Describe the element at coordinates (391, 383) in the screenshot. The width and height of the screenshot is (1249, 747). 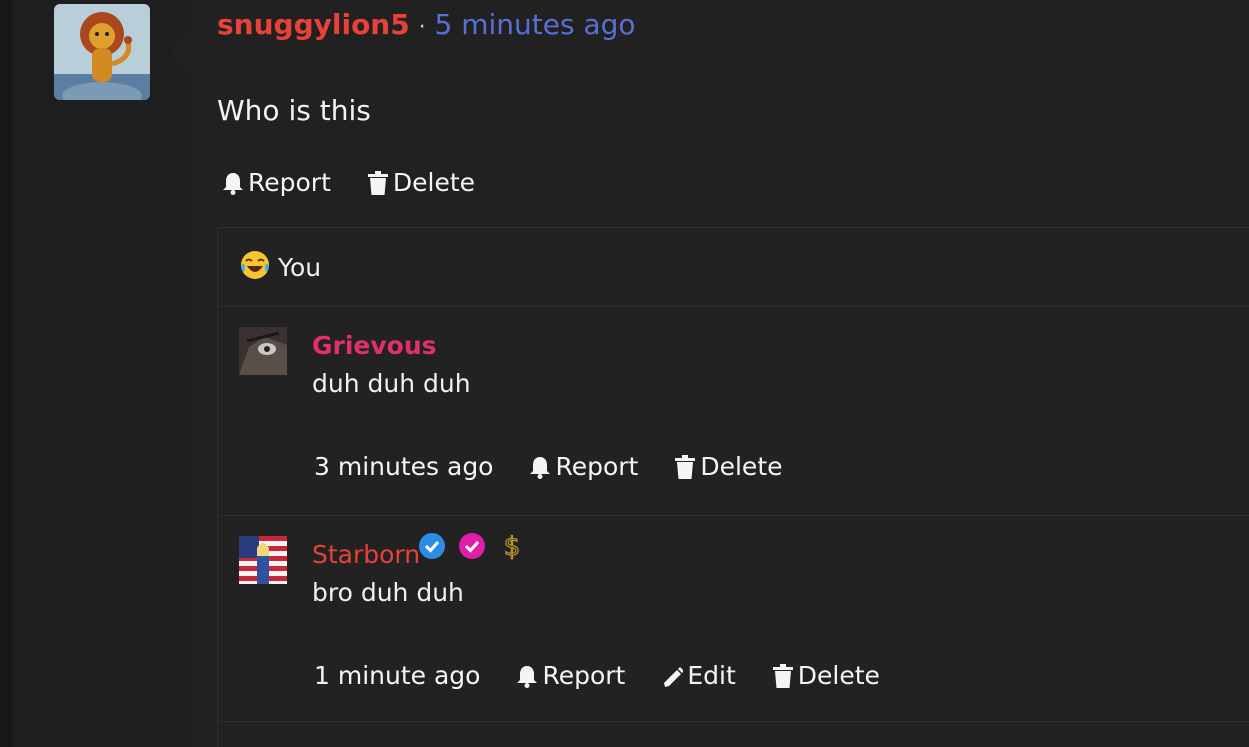
I see `reply-text: duh duh duh` at that location.